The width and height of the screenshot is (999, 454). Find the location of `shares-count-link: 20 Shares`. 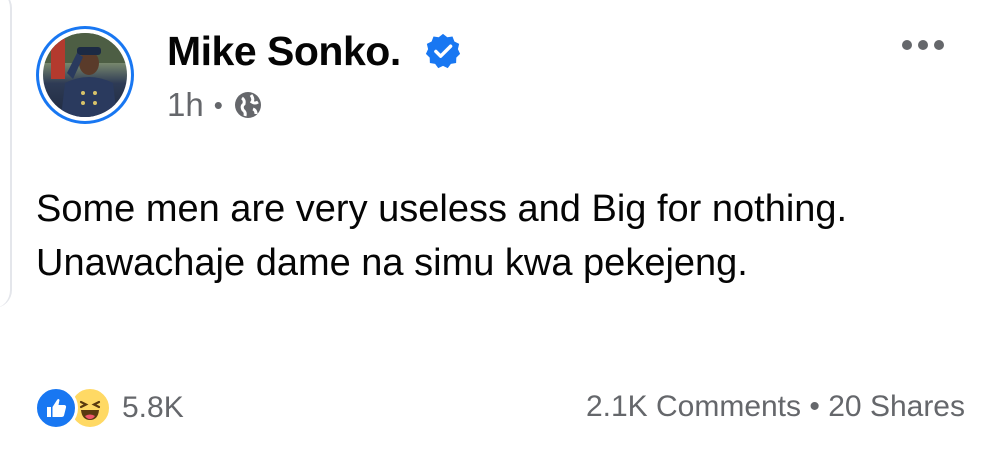

shares-count-link: 20 Shares is located at coordinates (896, 406).